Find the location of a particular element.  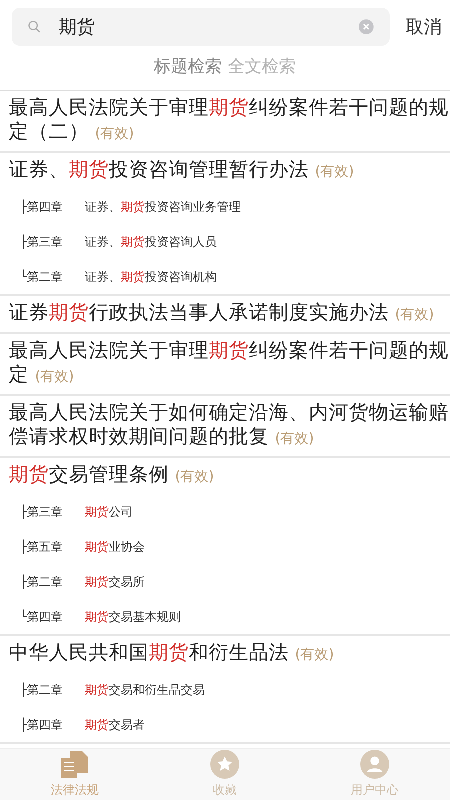

chapter-link: └第二章 证券、期货投资咨询机构 is located at coordinates (225, 276).